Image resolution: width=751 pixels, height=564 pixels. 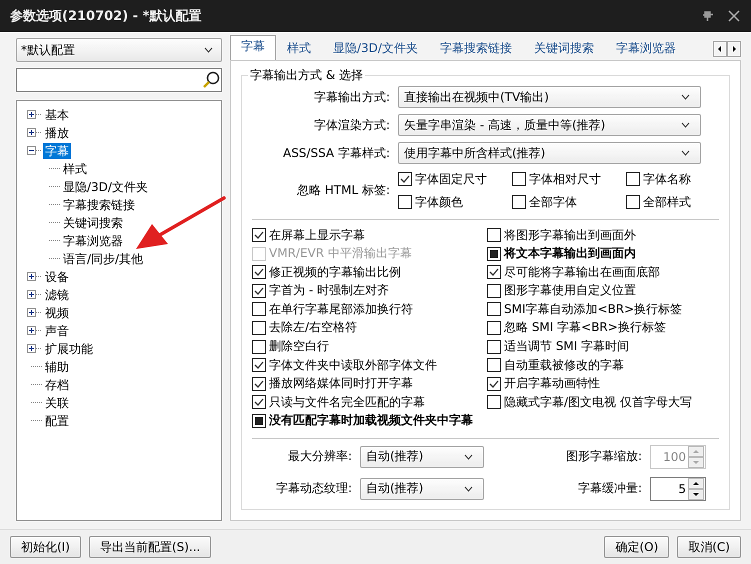 I want to click on tree-item: 字幕浏览器, so click(x=93, y=241).